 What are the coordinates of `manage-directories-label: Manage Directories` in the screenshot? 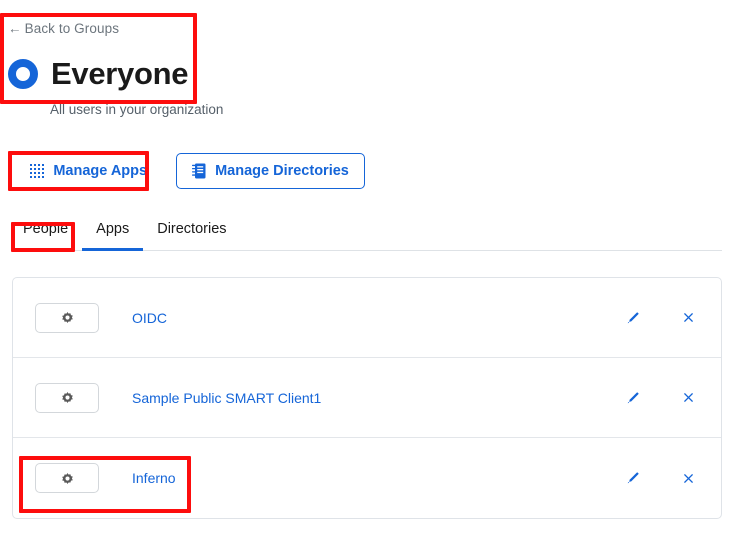 It's located at (282, 171).